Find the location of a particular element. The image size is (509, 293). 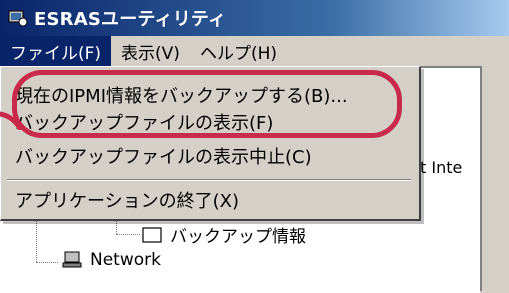

tree-item-network: Network is located at coordinates (111, 260).